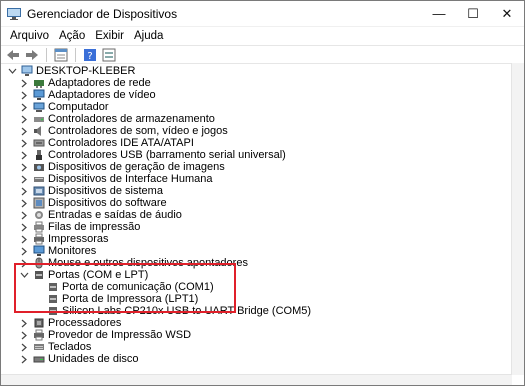 The width and height of the screenshot is (525, 386). What do you see at coordinates (262, 55) in the screenshot?
I see `toolbar: ?` at bounding box center [262, 55].